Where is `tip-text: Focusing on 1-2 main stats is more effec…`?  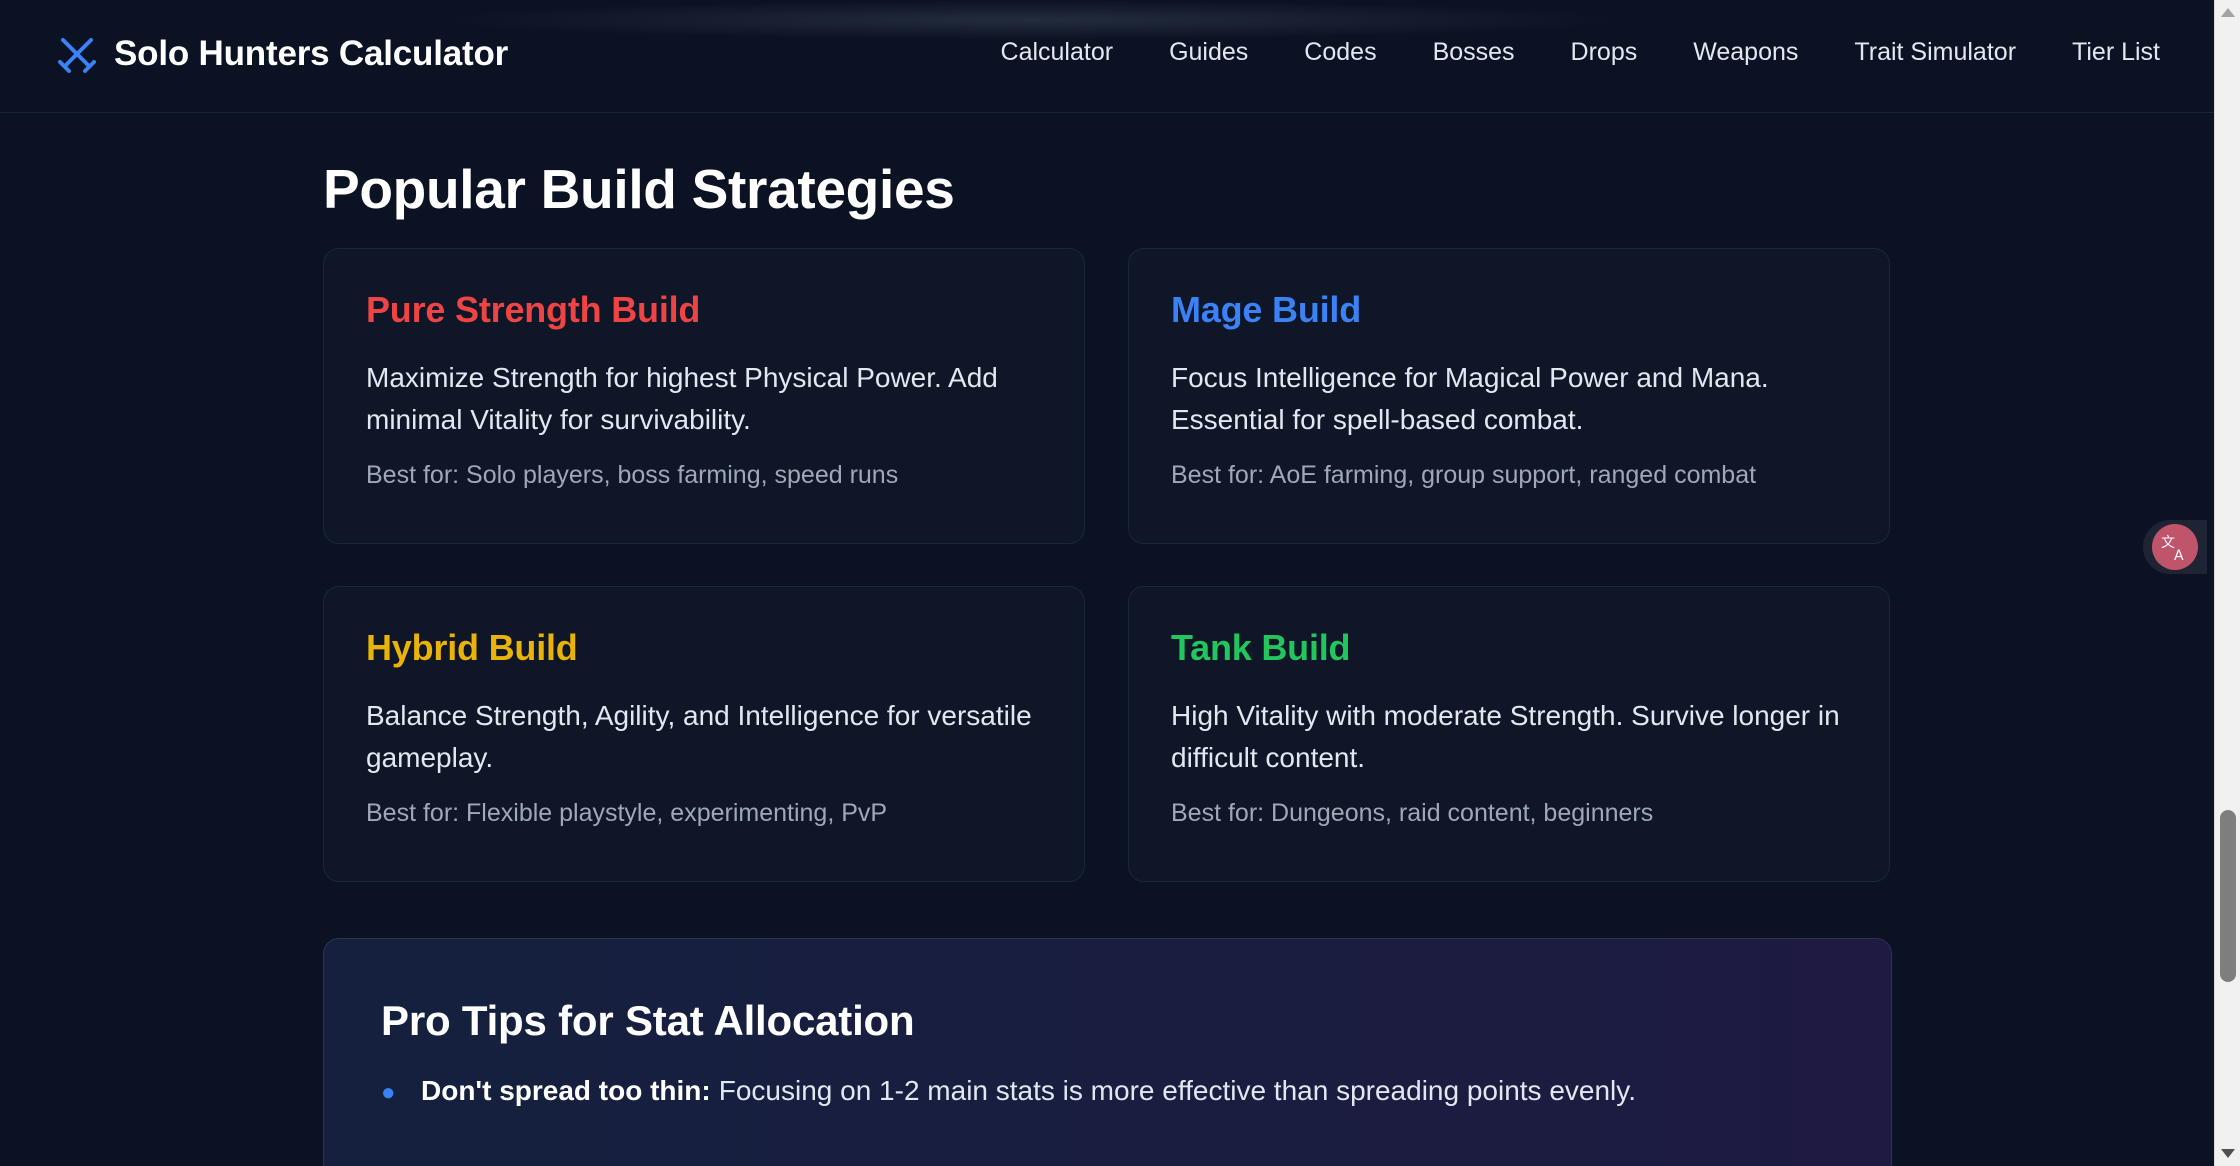
tip-text: Focusing on 1-2 main stats is more effec… is located at coordinates (1177, 1090).